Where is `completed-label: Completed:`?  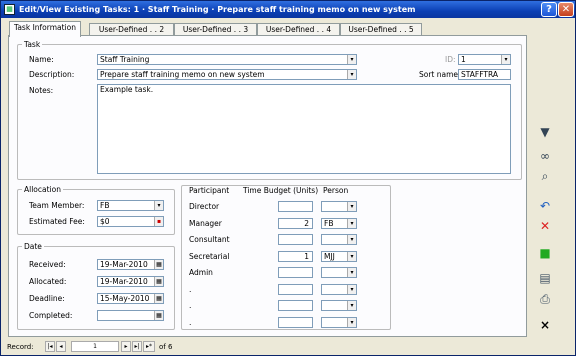 completed-label: Completed: is located at coordinates (51, 315).